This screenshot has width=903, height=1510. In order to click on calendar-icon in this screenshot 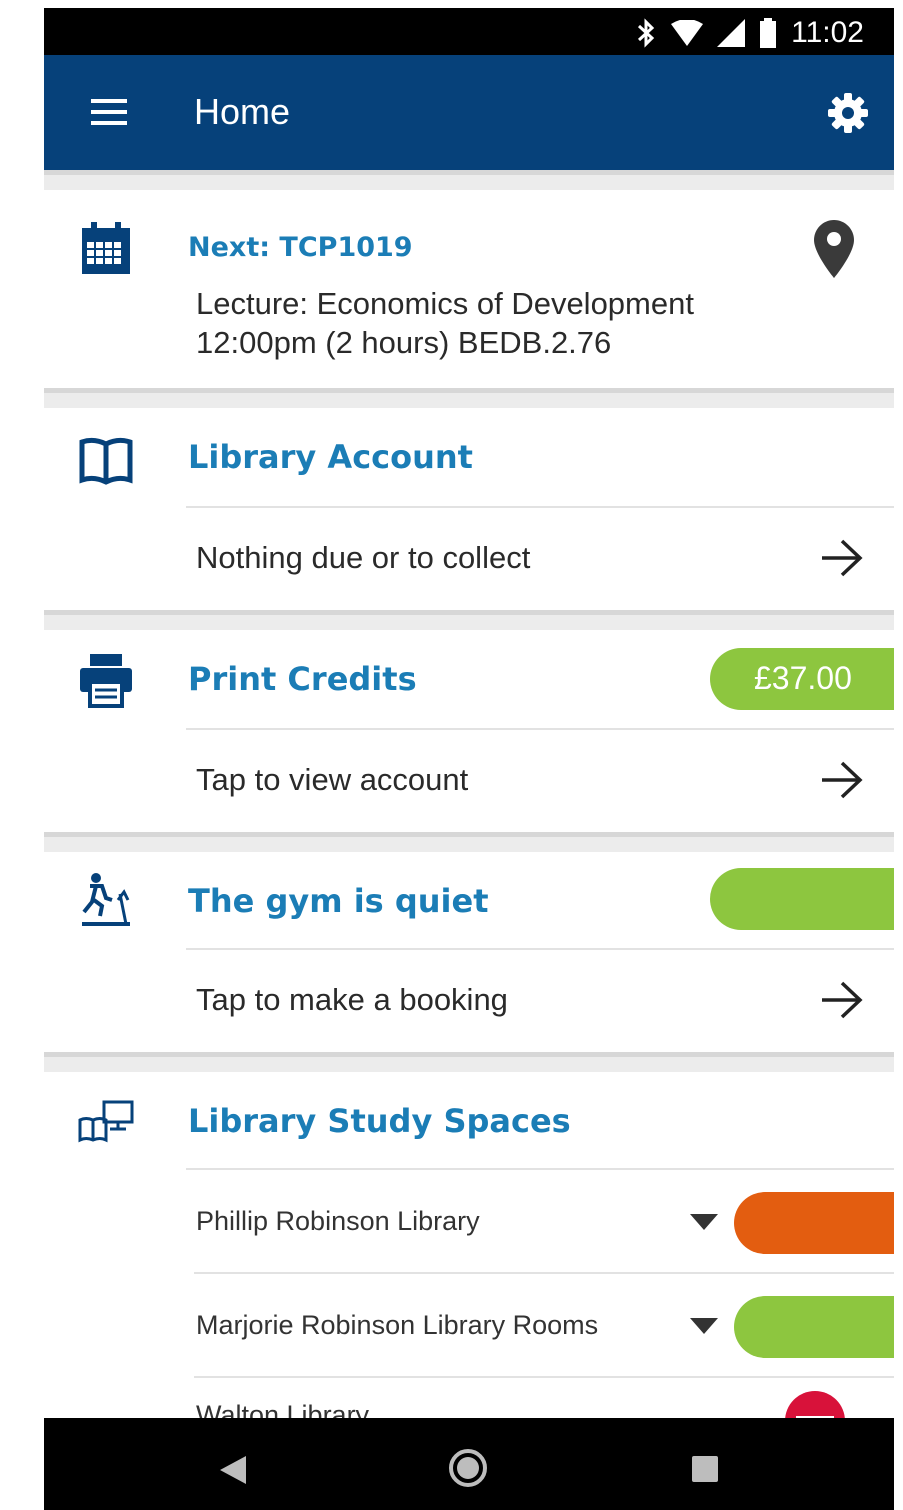, I will do `click(106, 248)`.